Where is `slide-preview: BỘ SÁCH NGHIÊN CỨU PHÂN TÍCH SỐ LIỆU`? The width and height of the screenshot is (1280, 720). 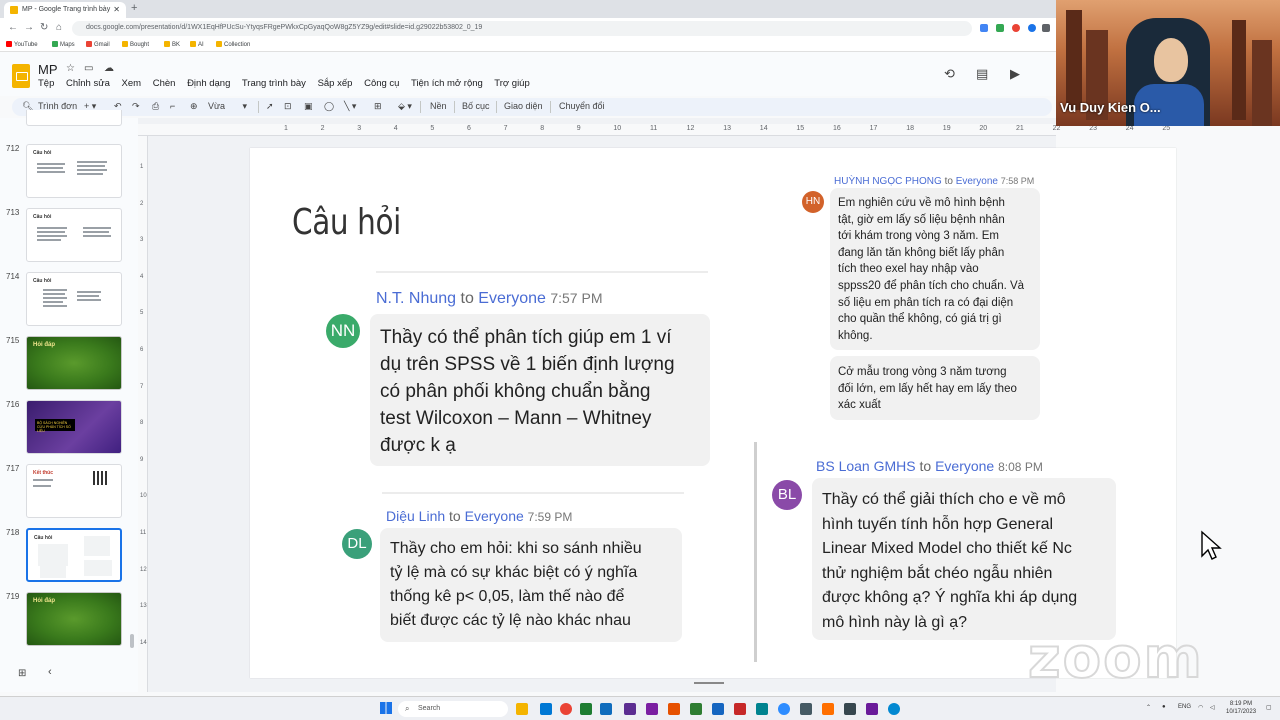 slide-preview: BỘ SÁCH NGHIÊN CỨU PHÂN TÍCH SỐ LIỆU is located at coordinates (74, 427).